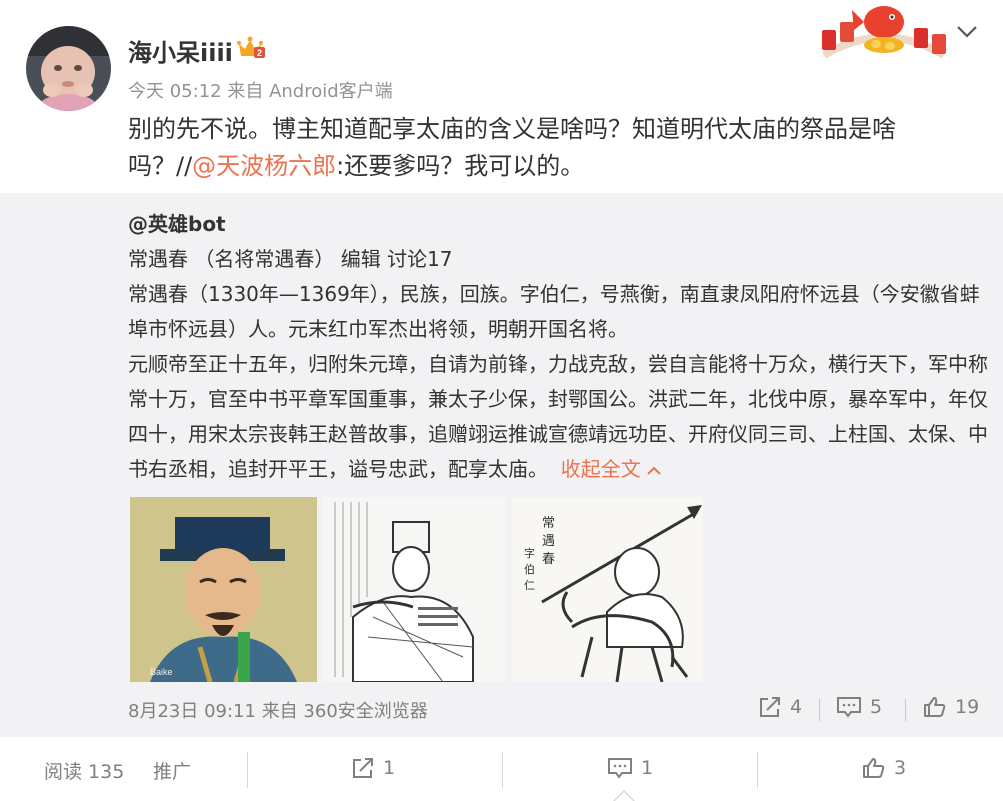  What do you see at coordinates (548, 559) in the screenshot?
I see `caption-char: 春` at bounding box center [548, 559].